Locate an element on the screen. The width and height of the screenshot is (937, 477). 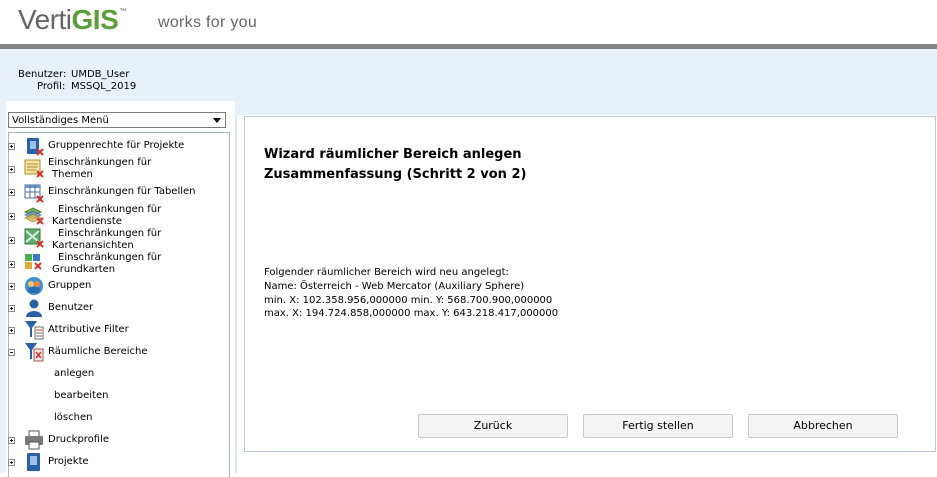
tree-item-label: Räumliche Bereiche is located at coordinates (98, 351).